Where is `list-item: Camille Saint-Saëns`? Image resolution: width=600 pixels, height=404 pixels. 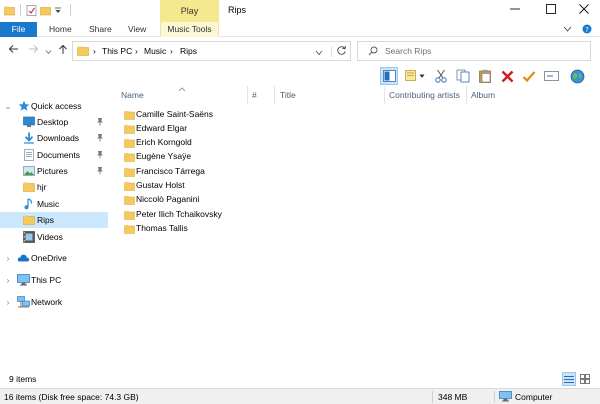
list-item: Camille Saint-Saëns is located at coordinates (246, 115).